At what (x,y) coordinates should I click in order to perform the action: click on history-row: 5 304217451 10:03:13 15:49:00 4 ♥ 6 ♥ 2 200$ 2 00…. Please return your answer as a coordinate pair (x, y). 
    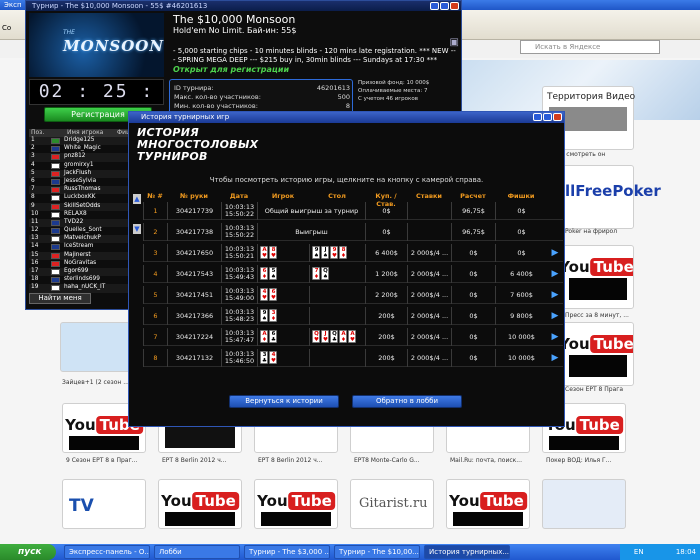
    Looking at the image, I should click on (353, 295).